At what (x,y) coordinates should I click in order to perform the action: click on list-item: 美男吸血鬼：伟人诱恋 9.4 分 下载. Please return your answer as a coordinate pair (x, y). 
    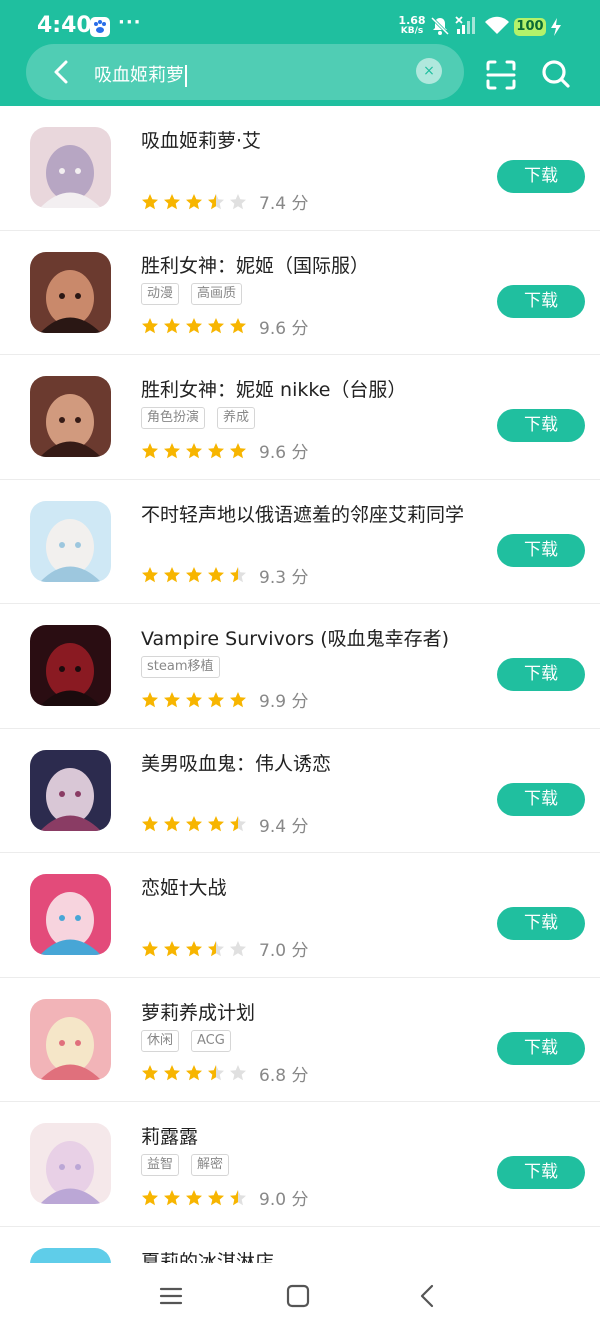
    Looking at the image, I should click on (300, 791).